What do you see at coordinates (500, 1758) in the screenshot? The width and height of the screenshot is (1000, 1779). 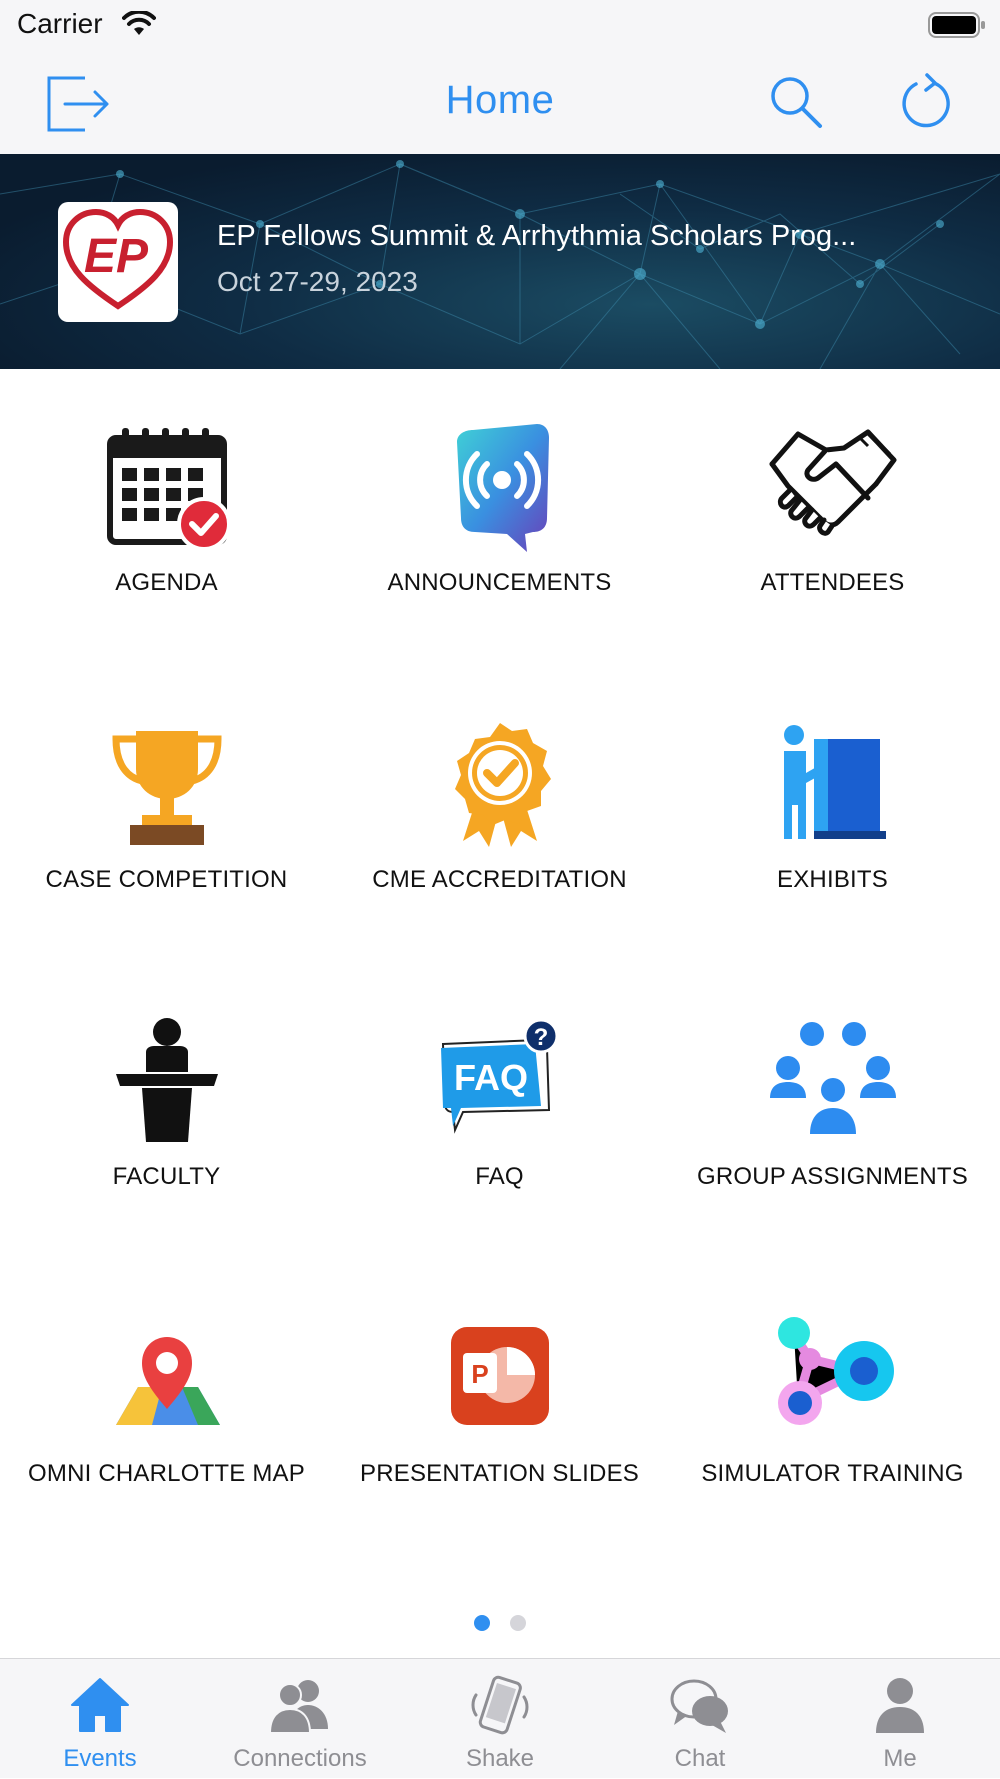 I see `tab-label: Shake` at bounding box center [500, 1758].